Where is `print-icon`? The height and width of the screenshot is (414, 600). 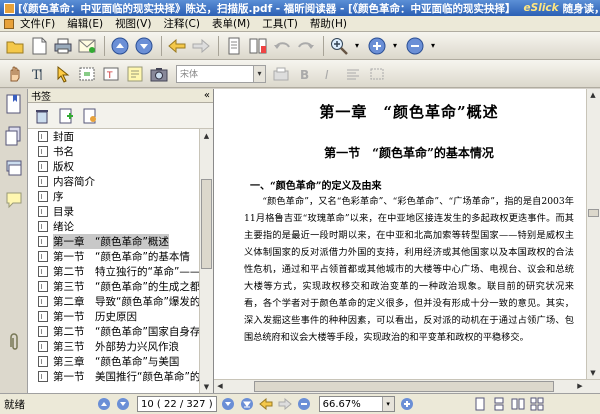
print-icon is located at coordinates (63, 46).